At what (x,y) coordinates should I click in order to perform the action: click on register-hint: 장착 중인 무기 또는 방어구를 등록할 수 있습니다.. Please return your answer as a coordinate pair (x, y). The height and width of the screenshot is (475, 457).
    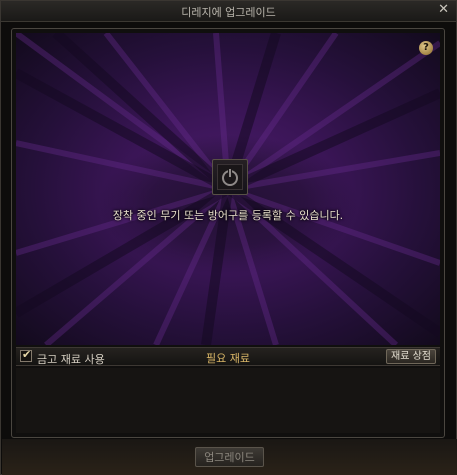
    Looking at the image, I should click on (228, 215).